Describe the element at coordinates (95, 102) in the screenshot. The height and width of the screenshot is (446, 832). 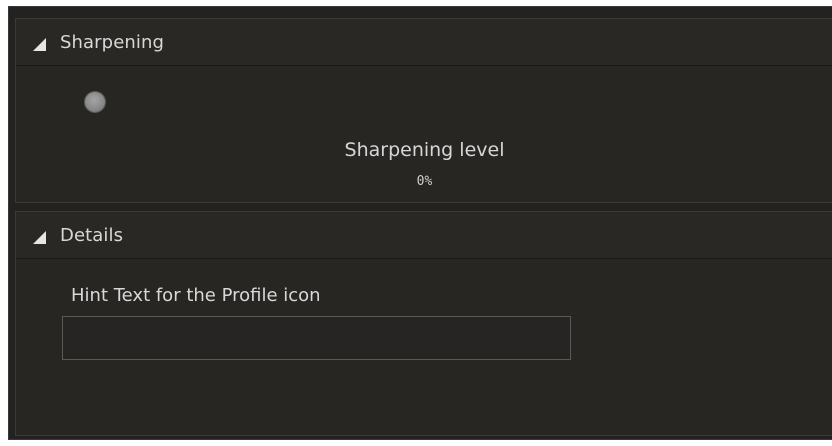
I see `sharpening-slider-thumb` at that location.